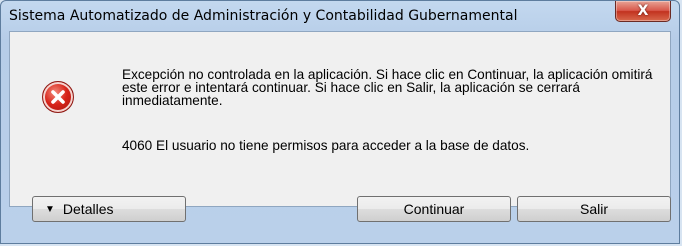  What do you see at coordinates (50, 209) in the screenshot?
I see `chevron-down-icon: ▼` at bounding box center [50, 209].